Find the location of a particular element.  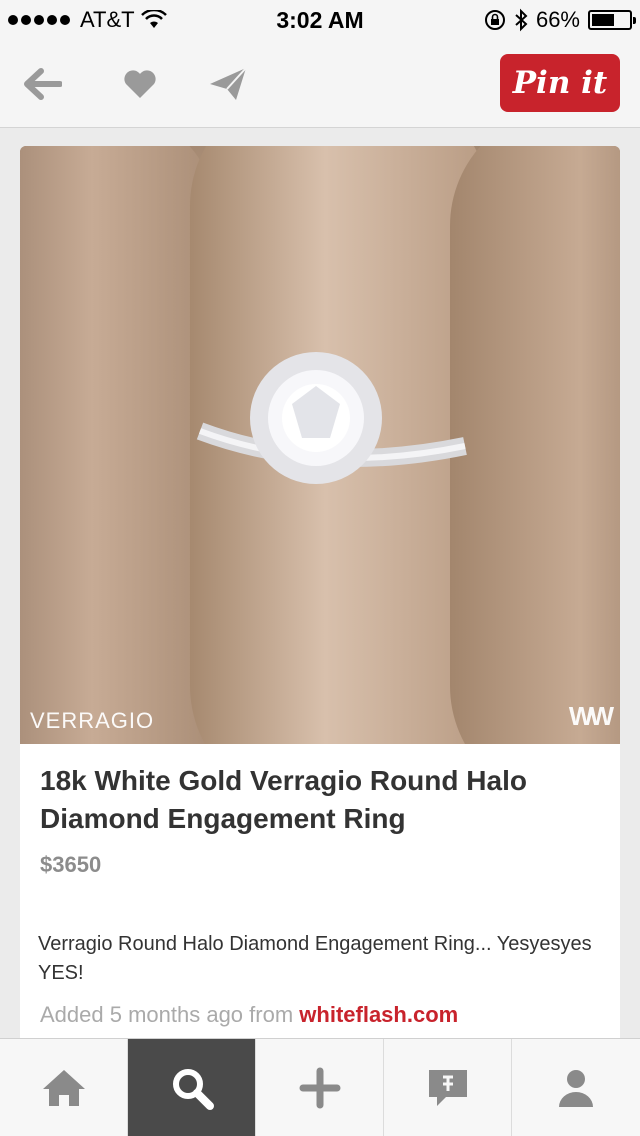

bottom-tab-bar is located at coordinates (320, 1087).